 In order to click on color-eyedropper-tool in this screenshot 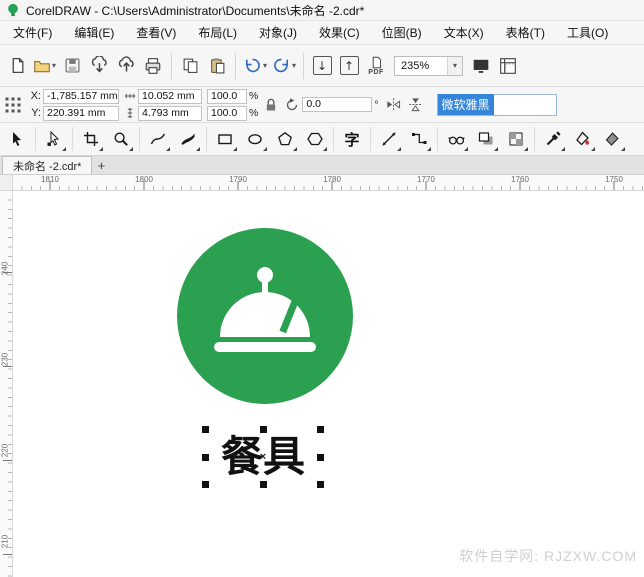, I will do `click(553, 139)`.